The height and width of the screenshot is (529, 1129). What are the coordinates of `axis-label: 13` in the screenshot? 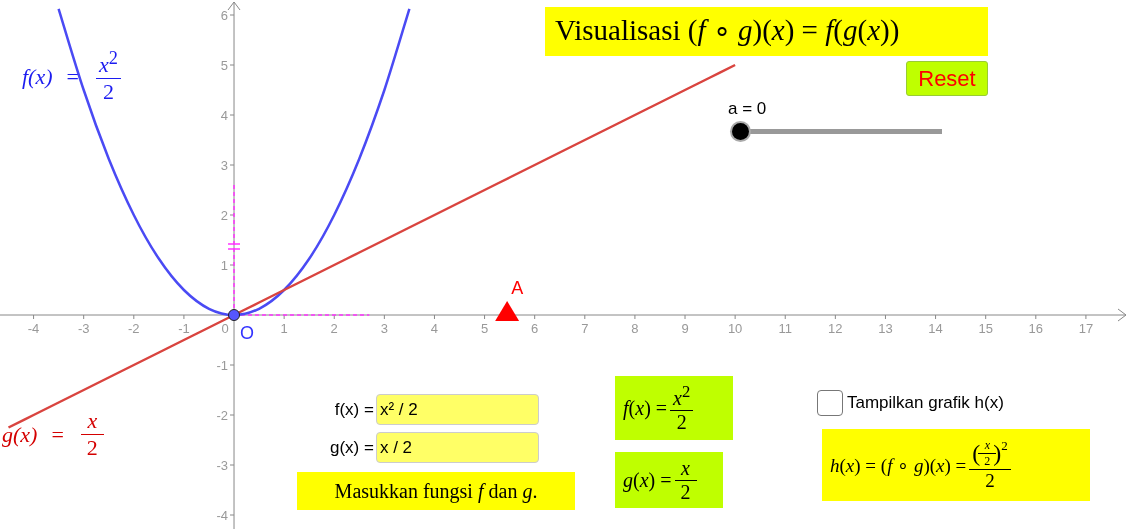 It's located at (885, 328).